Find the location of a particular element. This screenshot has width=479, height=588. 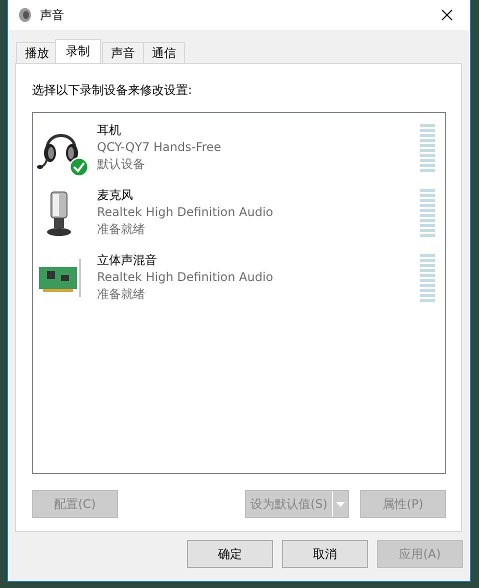

ok-button: 确定 is located at coordinates (230, 554).